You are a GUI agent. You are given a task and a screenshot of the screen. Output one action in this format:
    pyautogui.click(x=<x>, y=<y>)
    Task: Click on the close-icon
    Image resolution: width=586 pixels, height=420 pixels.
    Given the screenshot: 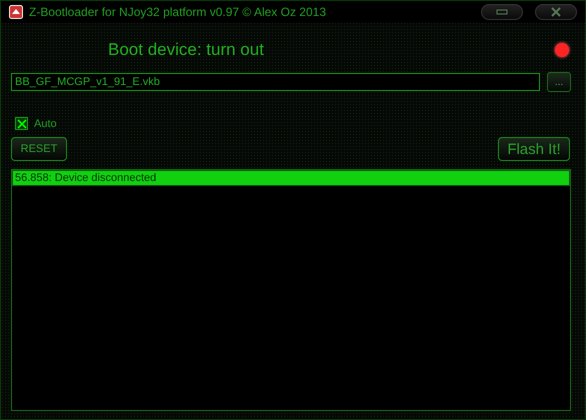 What is the action you would take?
    pyautogui.click(x=556, y=12)
    